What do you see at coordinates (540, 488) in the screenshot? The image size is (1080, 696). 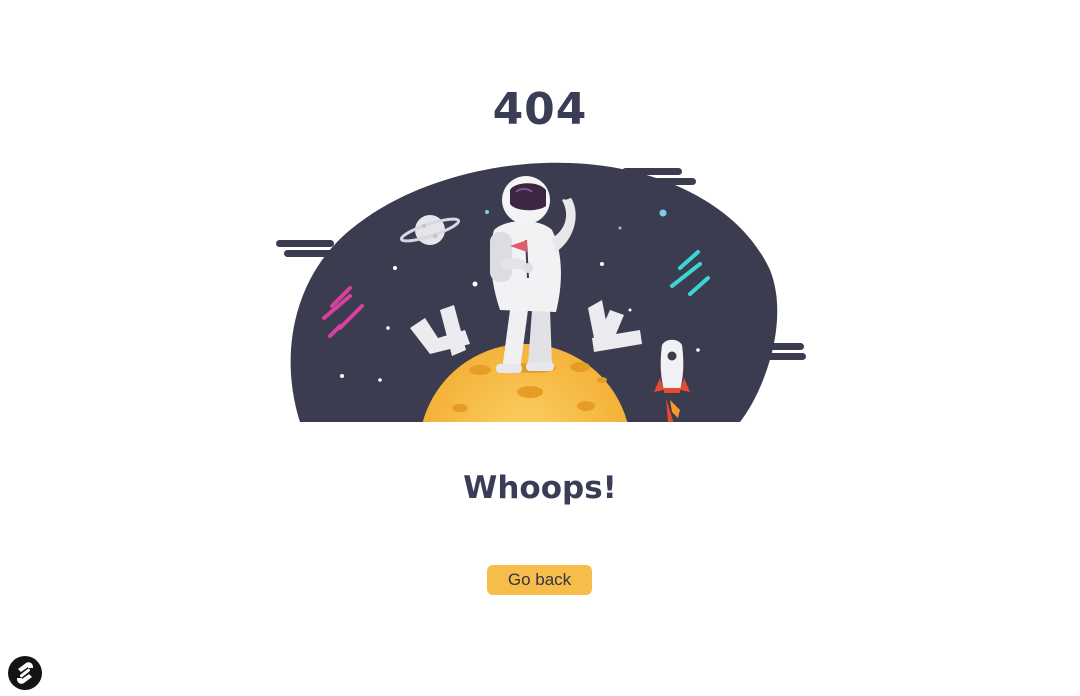 I see `headline: Whoops!` at bounding box center [540, 488].